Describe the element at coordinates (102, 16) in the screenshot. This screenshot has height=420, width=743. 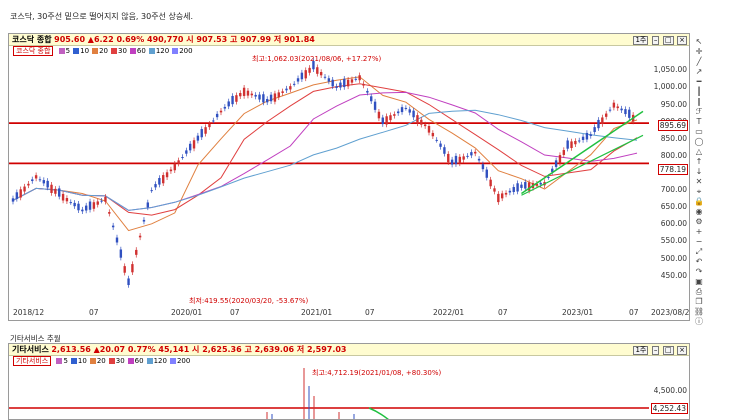
I see `page-caption: 코스닥, 30주선 밑으로 떨어지지 않음, 30주선 상승세.` at that location.